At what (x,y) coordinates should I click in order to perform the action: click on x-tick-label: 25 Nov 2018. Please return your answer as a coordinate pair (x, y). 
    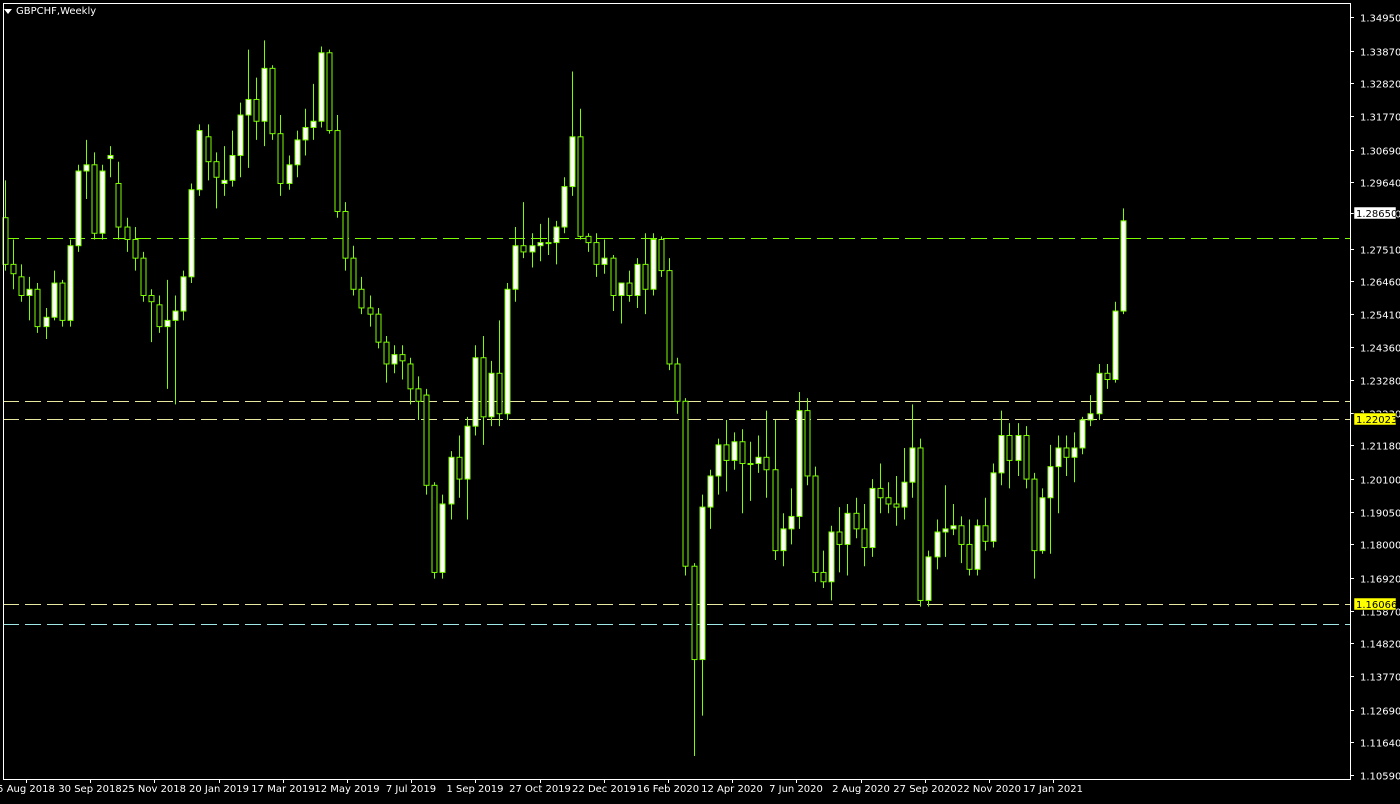
    Looking at the image, I should click on (154, 789).